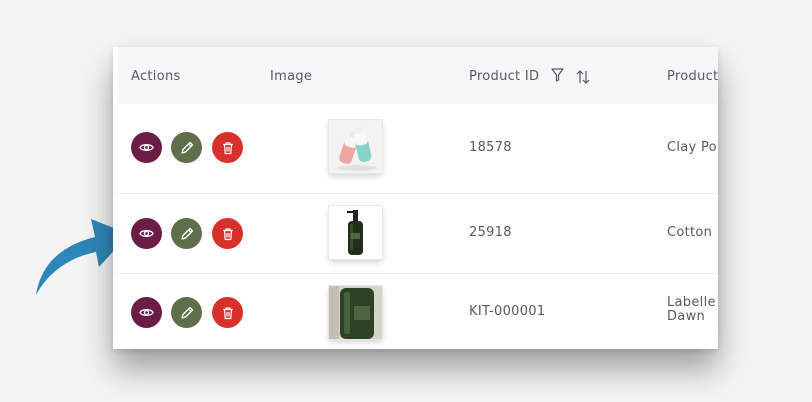 This screenshot has height=402, width=812. I want to click on product-id-cell: 25918, so click(490, 232).